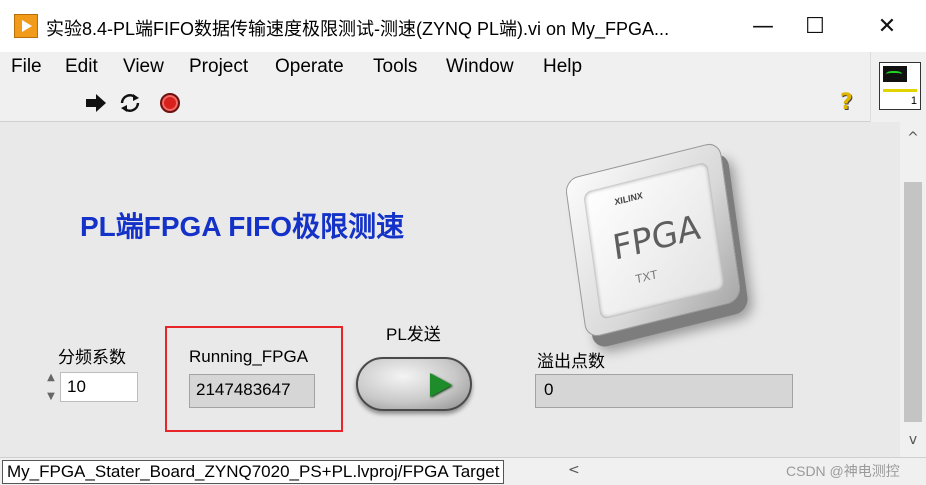 The width and height of the screenshot is (926, 485). What do you see at coordinates (913, 440) in the screenshot?
I see `scroll-down-icon: v` at bounding box center [913, 440].